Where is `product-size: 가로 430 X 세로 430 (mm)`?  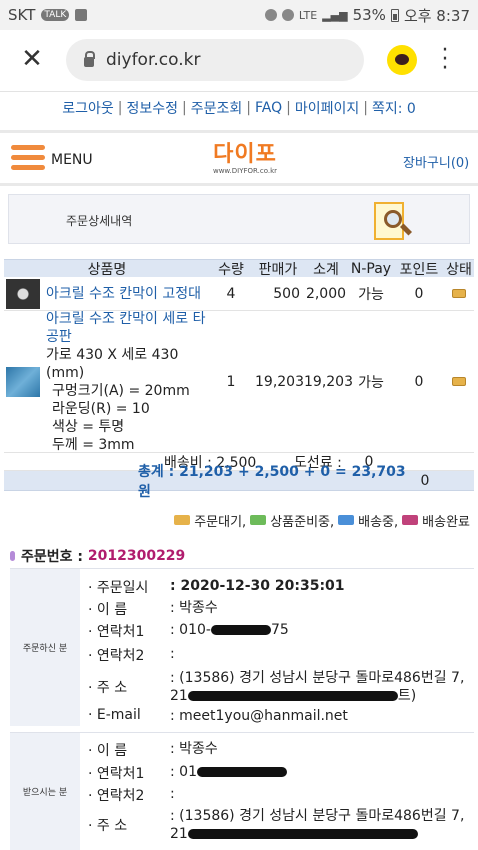
product-size: 가로 430 X 세로 430 (mm) is located at coordinates (112, 363).